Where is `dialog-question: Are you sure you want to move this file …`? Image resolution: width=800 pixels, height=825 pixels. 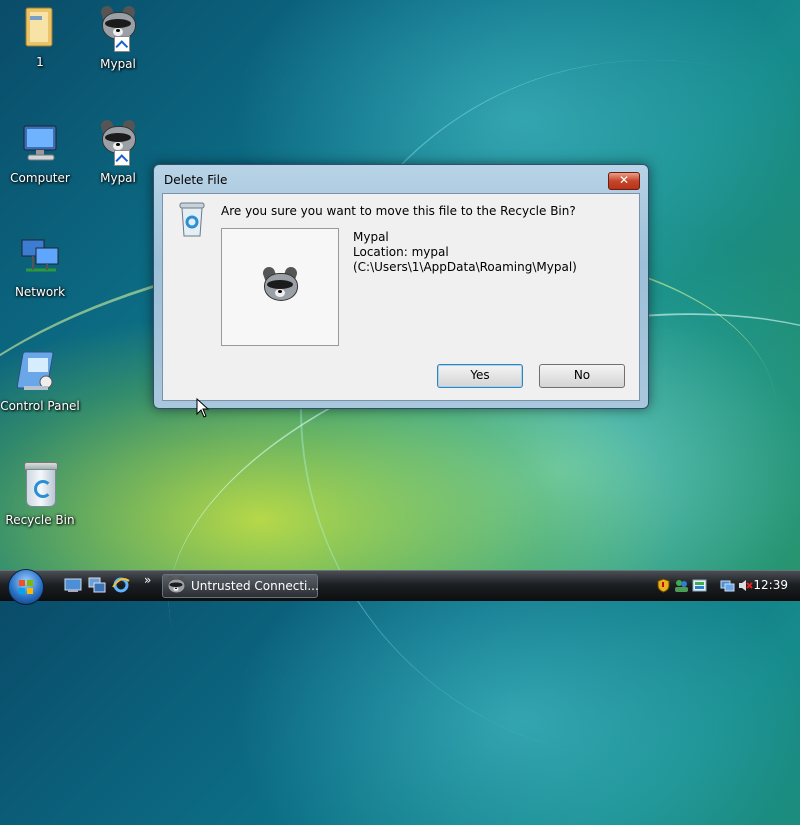 dialog-question: Are you sure you want to move this file … is located at coordinates (398, 211).